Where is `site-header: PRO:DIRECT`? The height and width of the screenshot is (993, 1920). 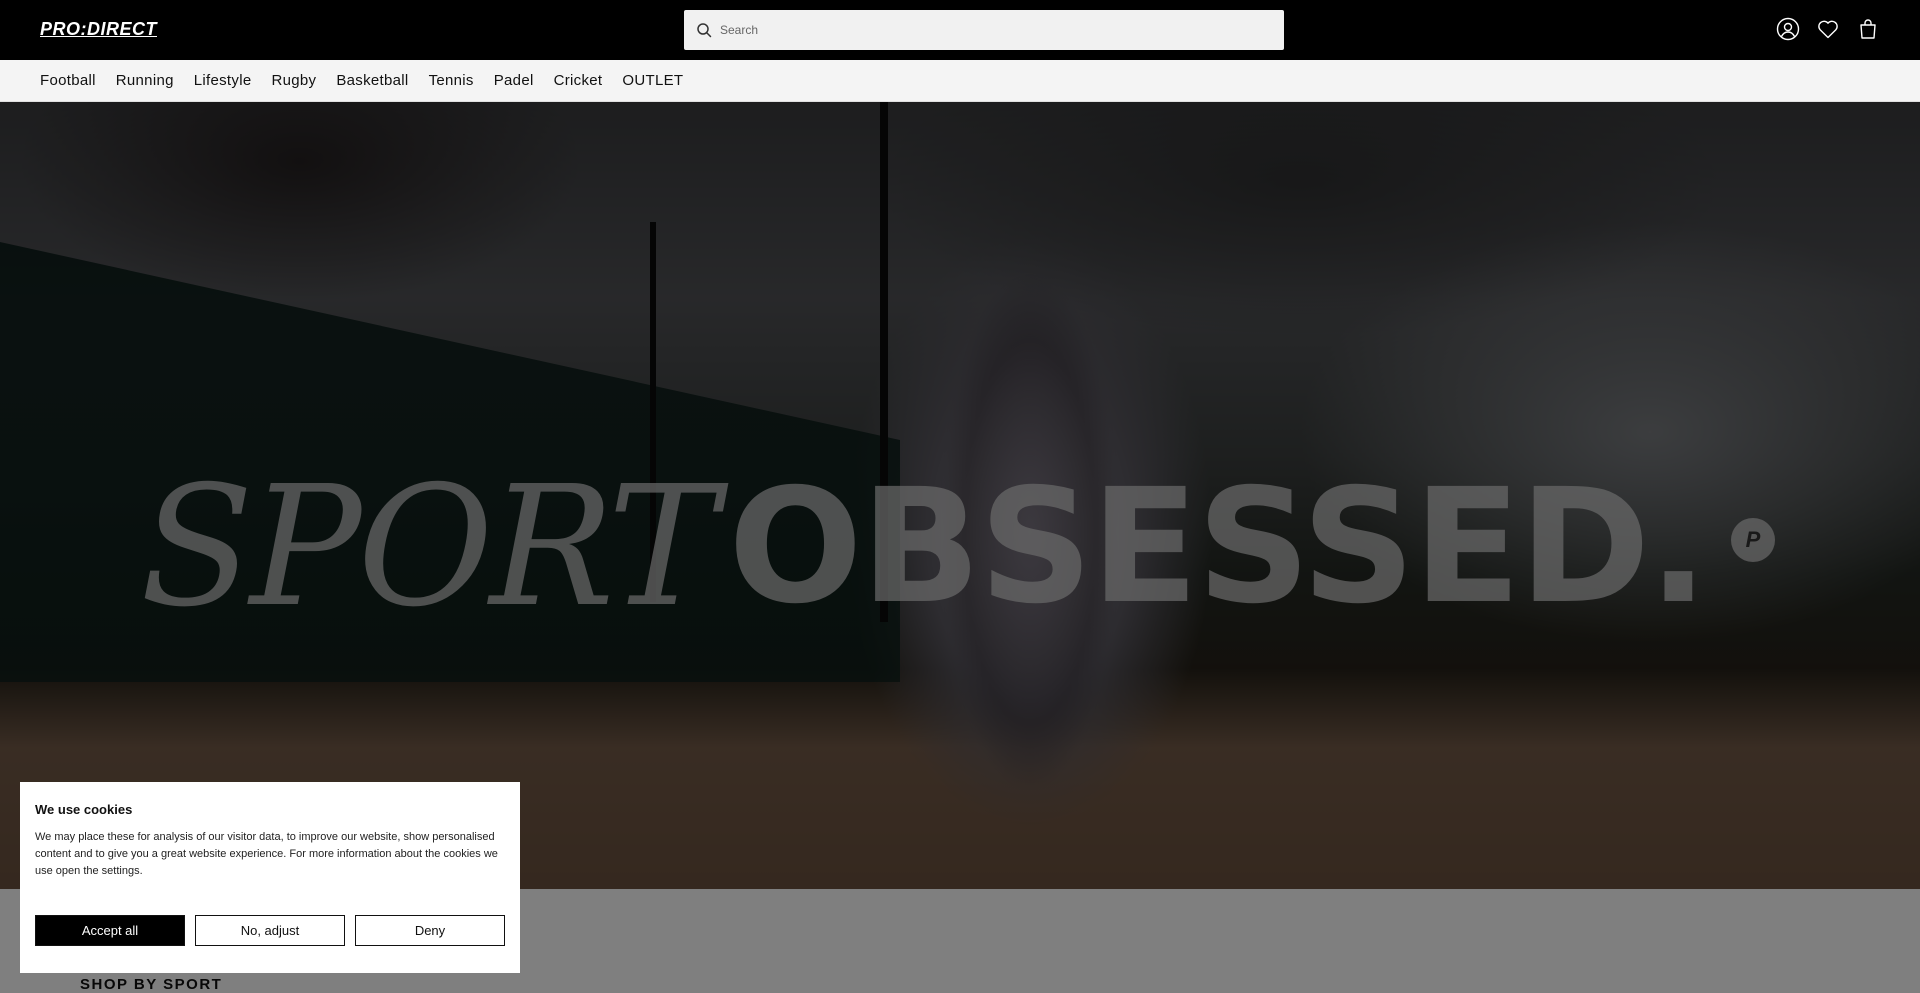
site-header: PRO:DIRECT is located at coordinates (960, 30).